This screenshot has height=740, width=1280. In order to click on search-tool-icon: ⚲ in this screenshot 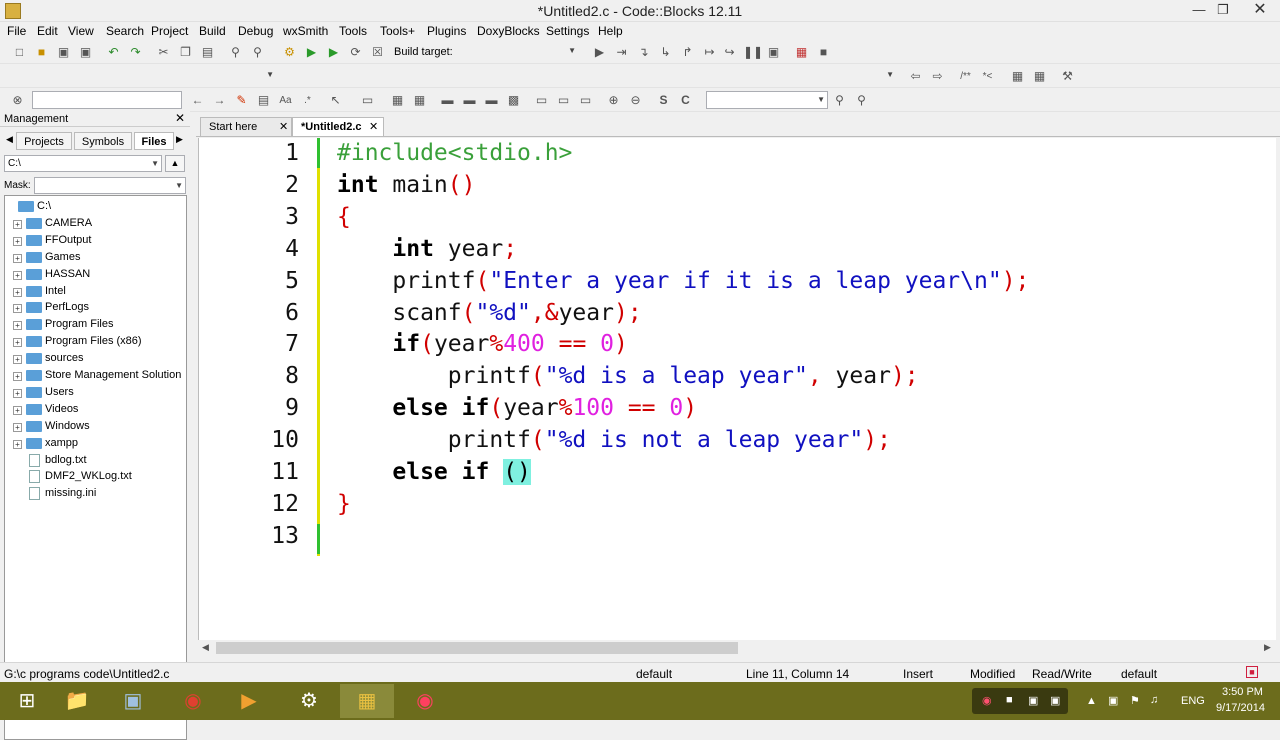, I will do `click(861, 100)`.